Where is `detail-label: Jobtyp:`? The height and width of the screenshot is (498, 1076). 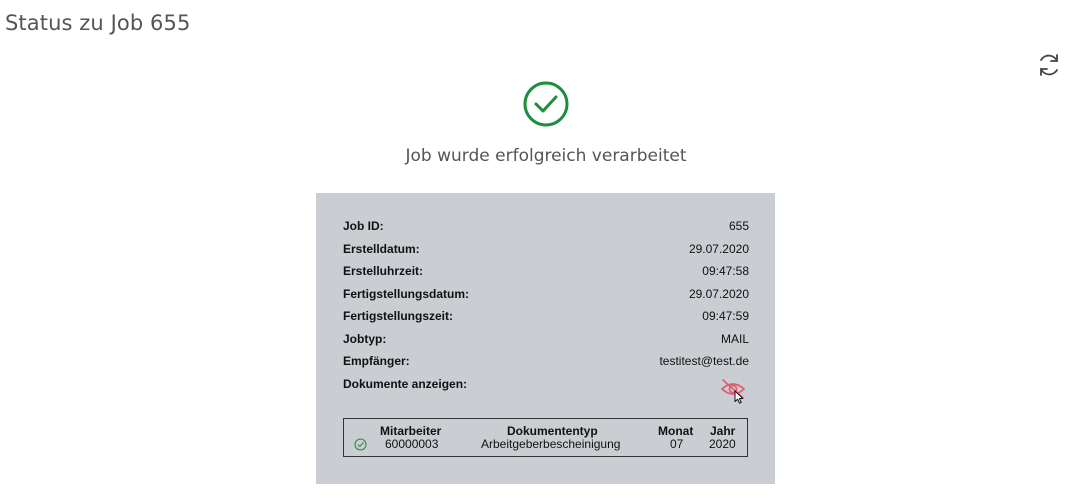 detail-label: Jobtyp: is located at coordinates (365, 338).